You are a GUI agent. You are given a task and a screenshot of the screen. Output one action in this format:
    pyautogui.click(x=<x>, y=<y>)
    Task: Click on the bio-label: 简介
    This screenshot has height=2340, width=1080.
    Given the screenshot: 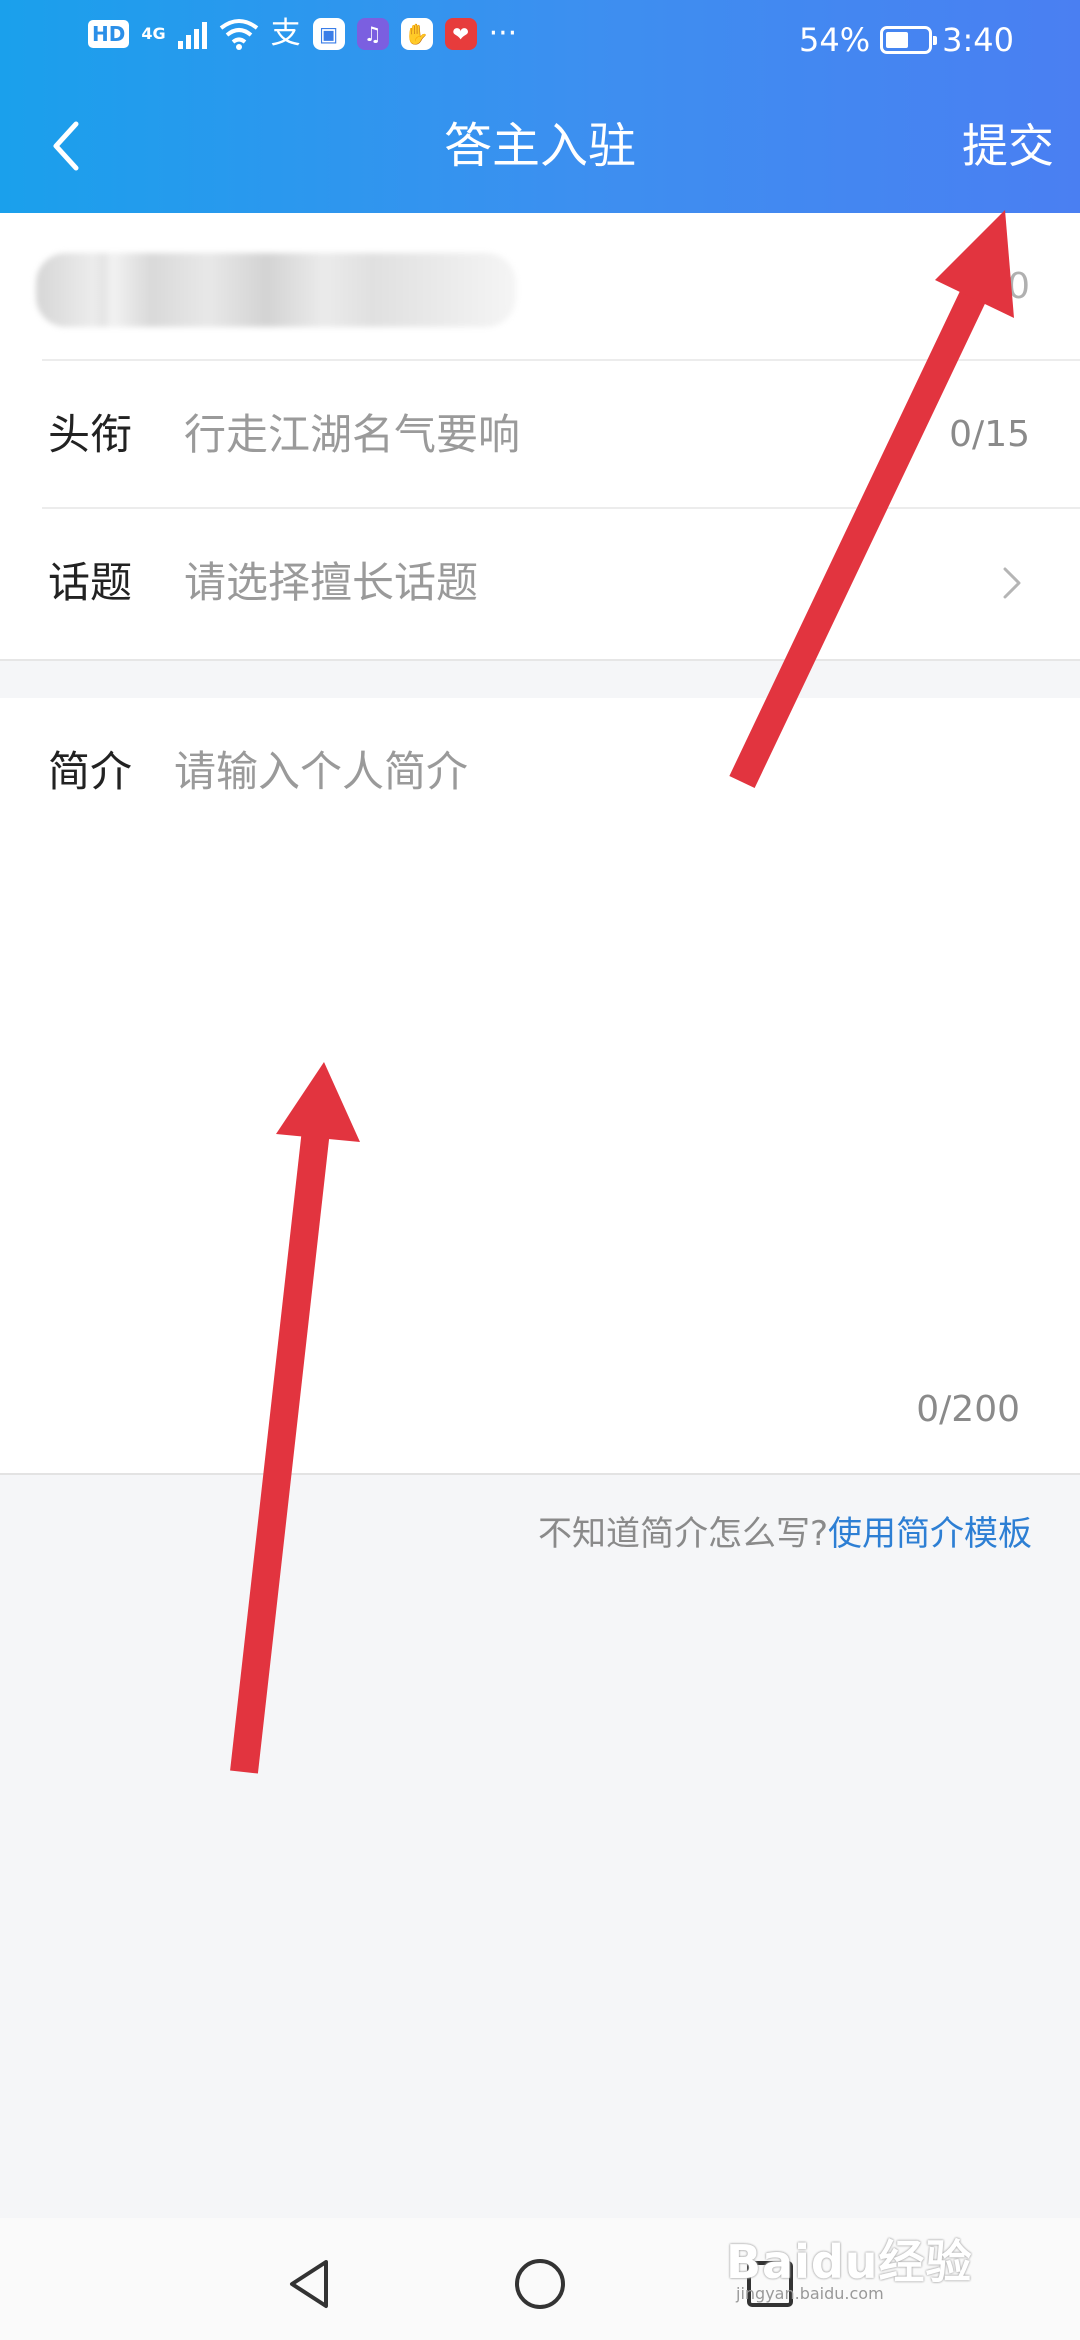 What is the action you would take?
    pyautogui.click(x=90, y=771)
    